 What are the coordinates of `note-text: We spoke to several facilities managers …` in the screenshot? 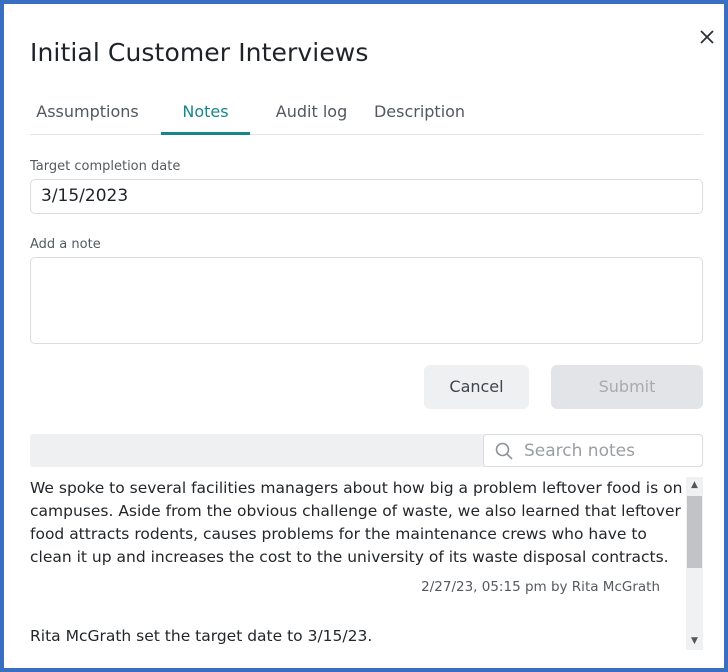 It's located at (356, 522).